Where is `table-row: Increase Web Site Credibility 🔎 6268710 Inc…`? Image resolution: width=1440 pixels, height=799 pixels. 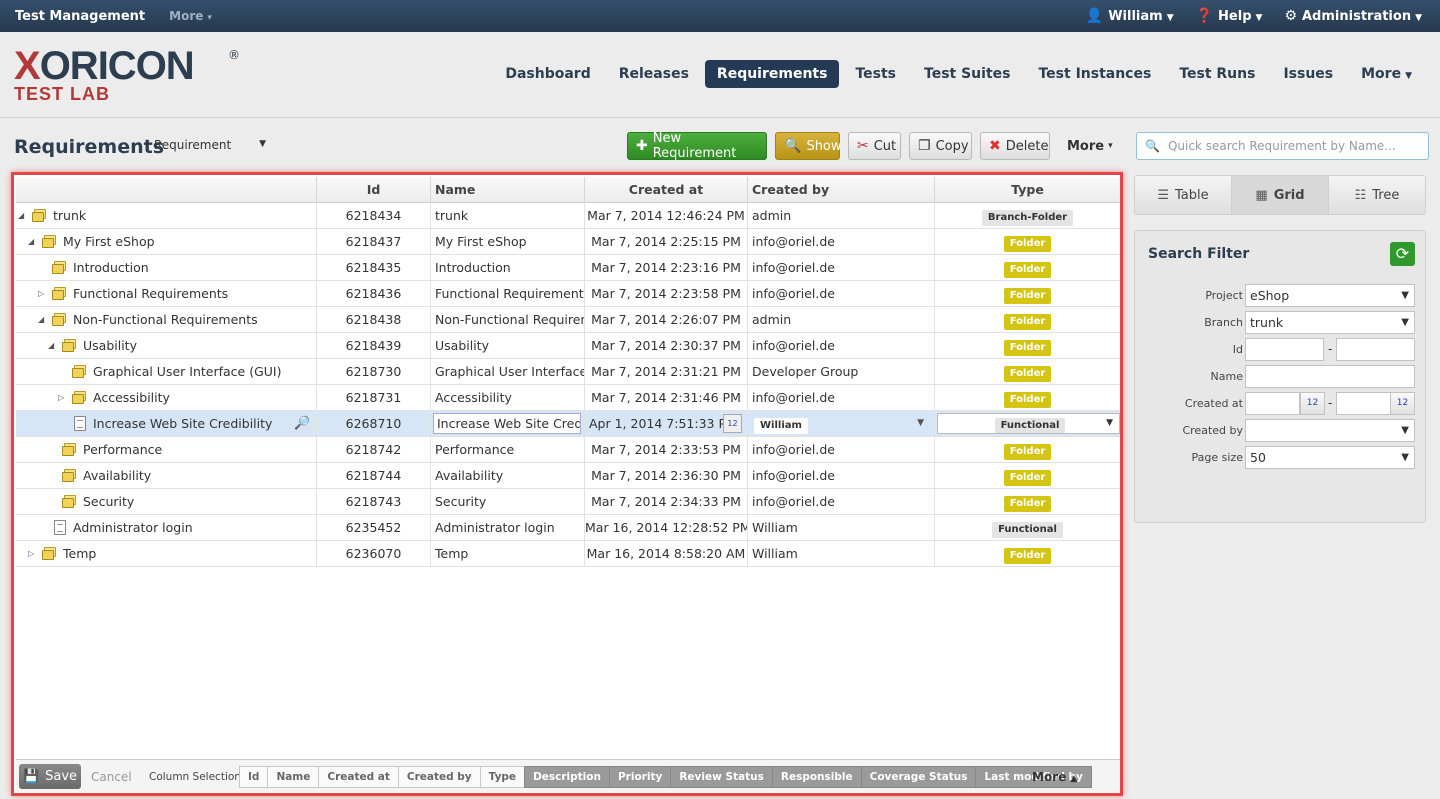
table-row: Increase Web Site Credibility 🔎 6268710 Inc… is located at coordinates (568, 424).